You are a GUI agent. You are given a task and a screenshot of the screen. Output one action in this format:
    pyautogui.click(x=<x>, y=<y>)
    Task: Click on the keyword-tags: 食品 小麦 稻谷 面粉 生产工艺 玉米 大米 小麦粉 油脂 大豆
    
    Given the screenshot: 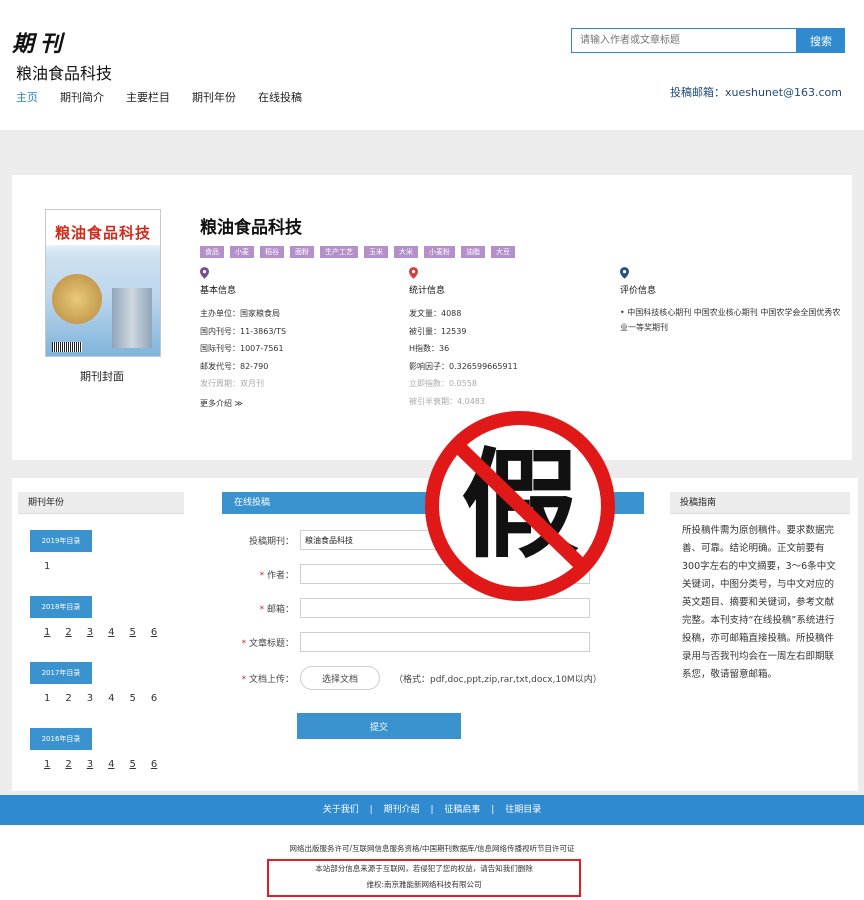 What is the action you would take?
    pyautogui.click(x=357, y=252)
    